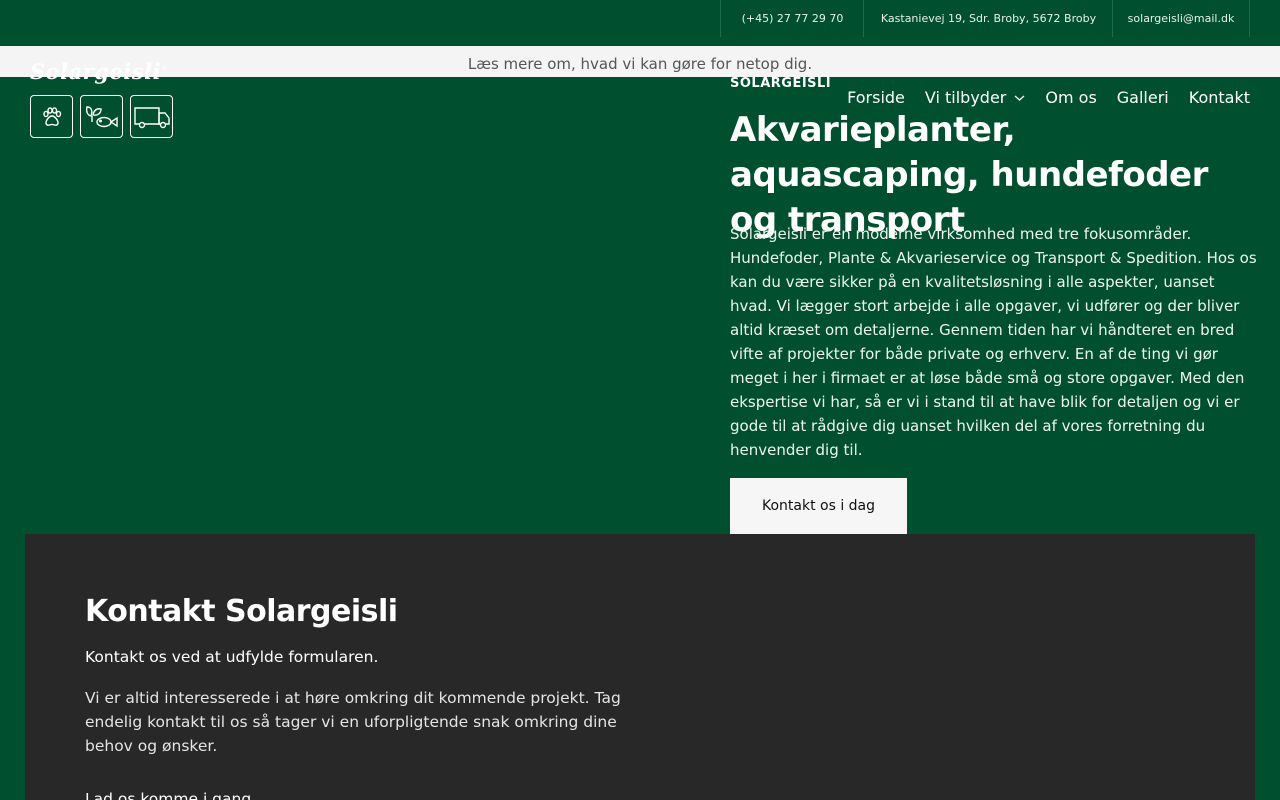 This screenshot has height=800, width=1280. I want to click on nav-forside: Forside, so click(876, 97).